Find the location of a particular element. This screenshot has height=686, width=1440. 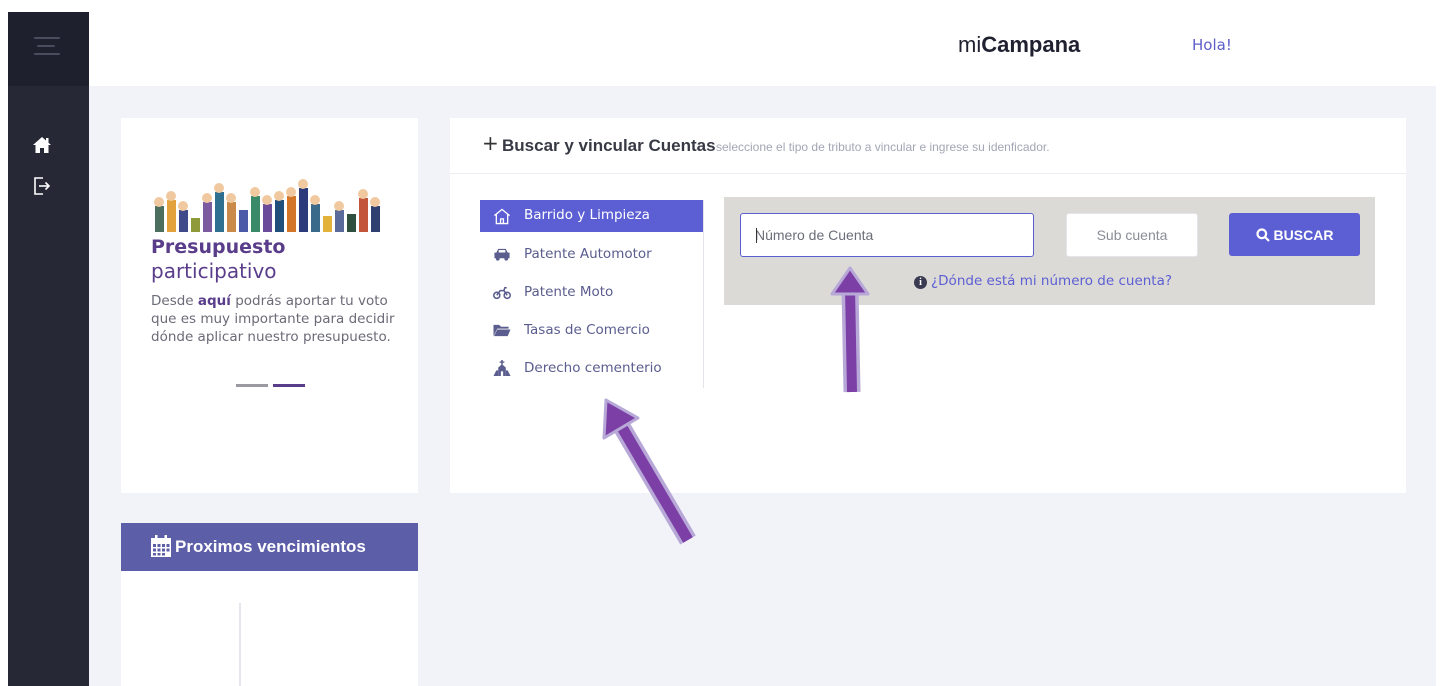

vencimientos-header: Proximos vencimientos is located at coordinates (269, 547).